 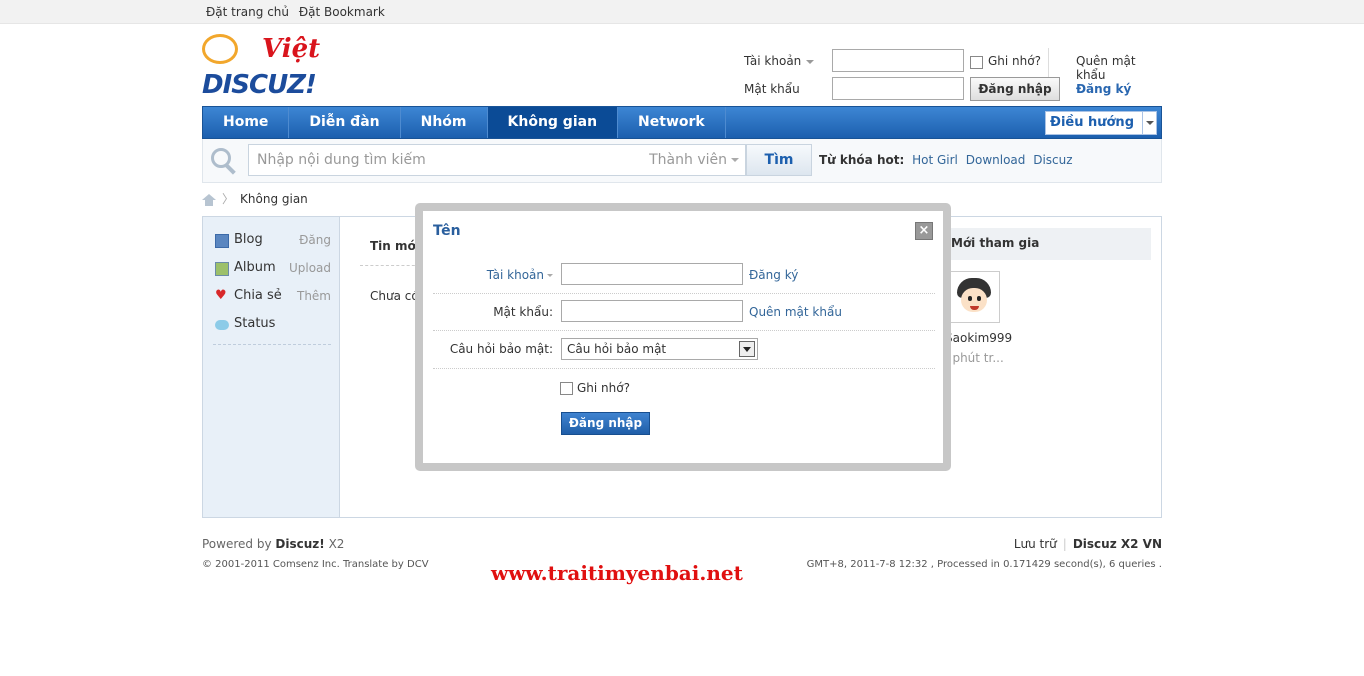 I want to click on close-icon: ×, so click(x=924, y=231).